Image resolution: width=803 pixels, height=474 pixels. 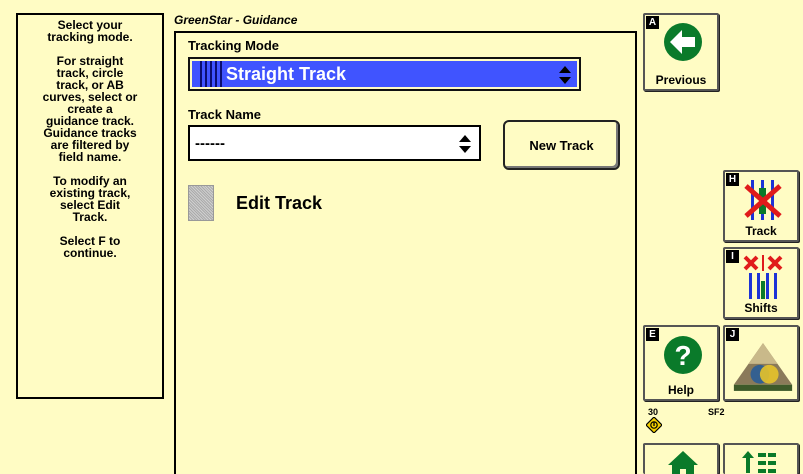 What do you see at coordinates (334, 143) in the screenshot?
I see `track-name-select: ------` at bounding box center [334, 143].